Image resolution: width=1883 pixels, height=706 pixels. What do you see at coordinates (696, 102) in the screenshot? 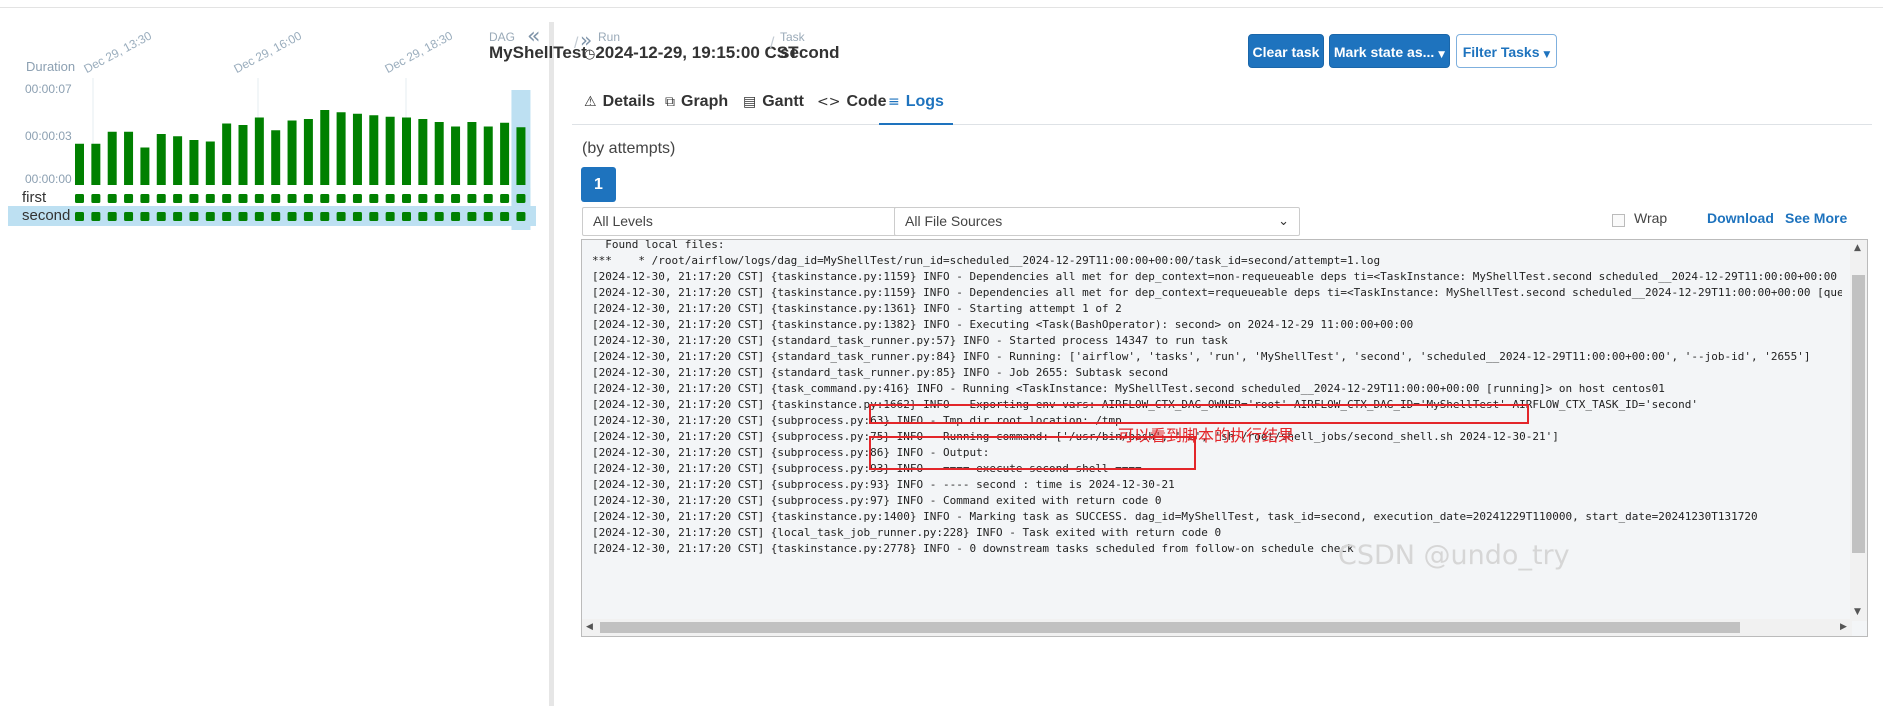
I see `tab-graph: ⧉ Graph` at bounding box center [696, 102].